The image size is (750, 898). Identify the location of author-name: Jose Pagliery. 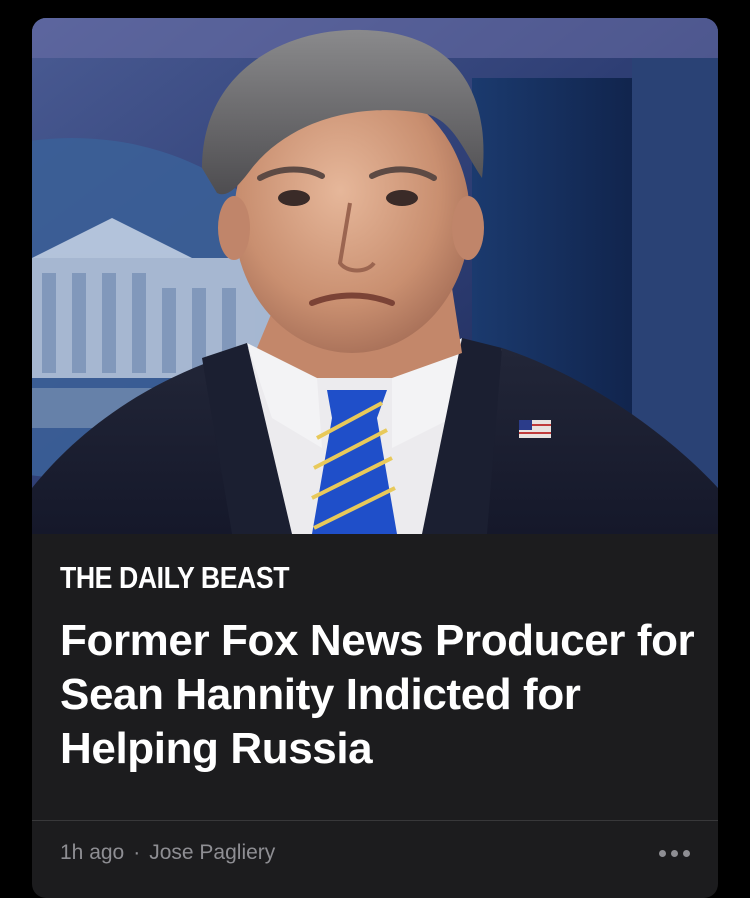
(212, 852).